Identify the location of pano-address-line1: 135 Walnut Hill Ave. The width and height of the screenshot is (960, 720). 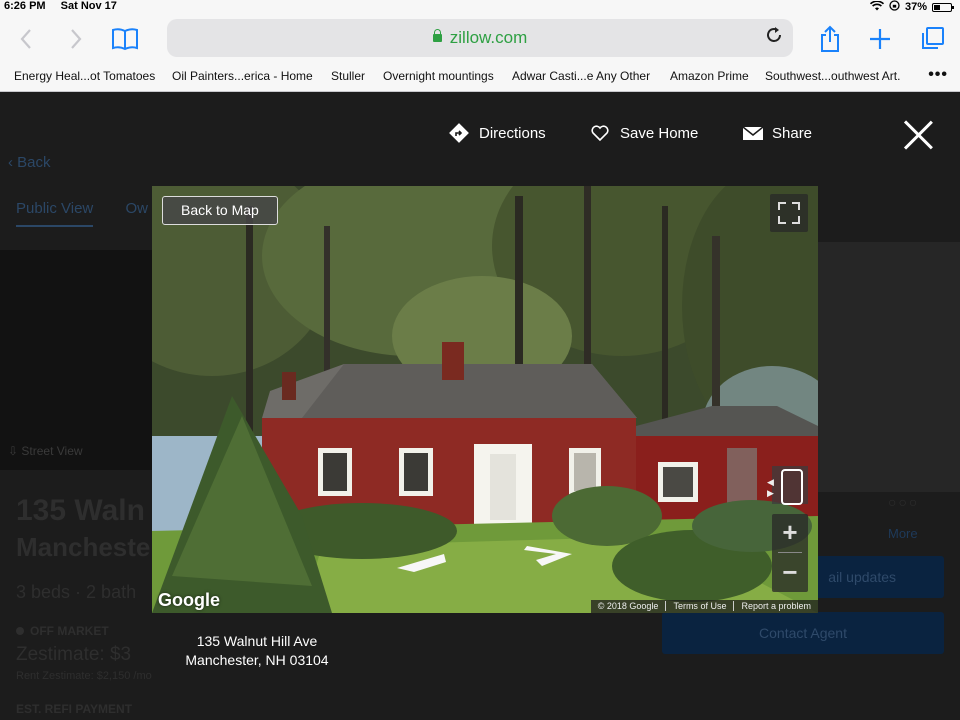
(257, 641).